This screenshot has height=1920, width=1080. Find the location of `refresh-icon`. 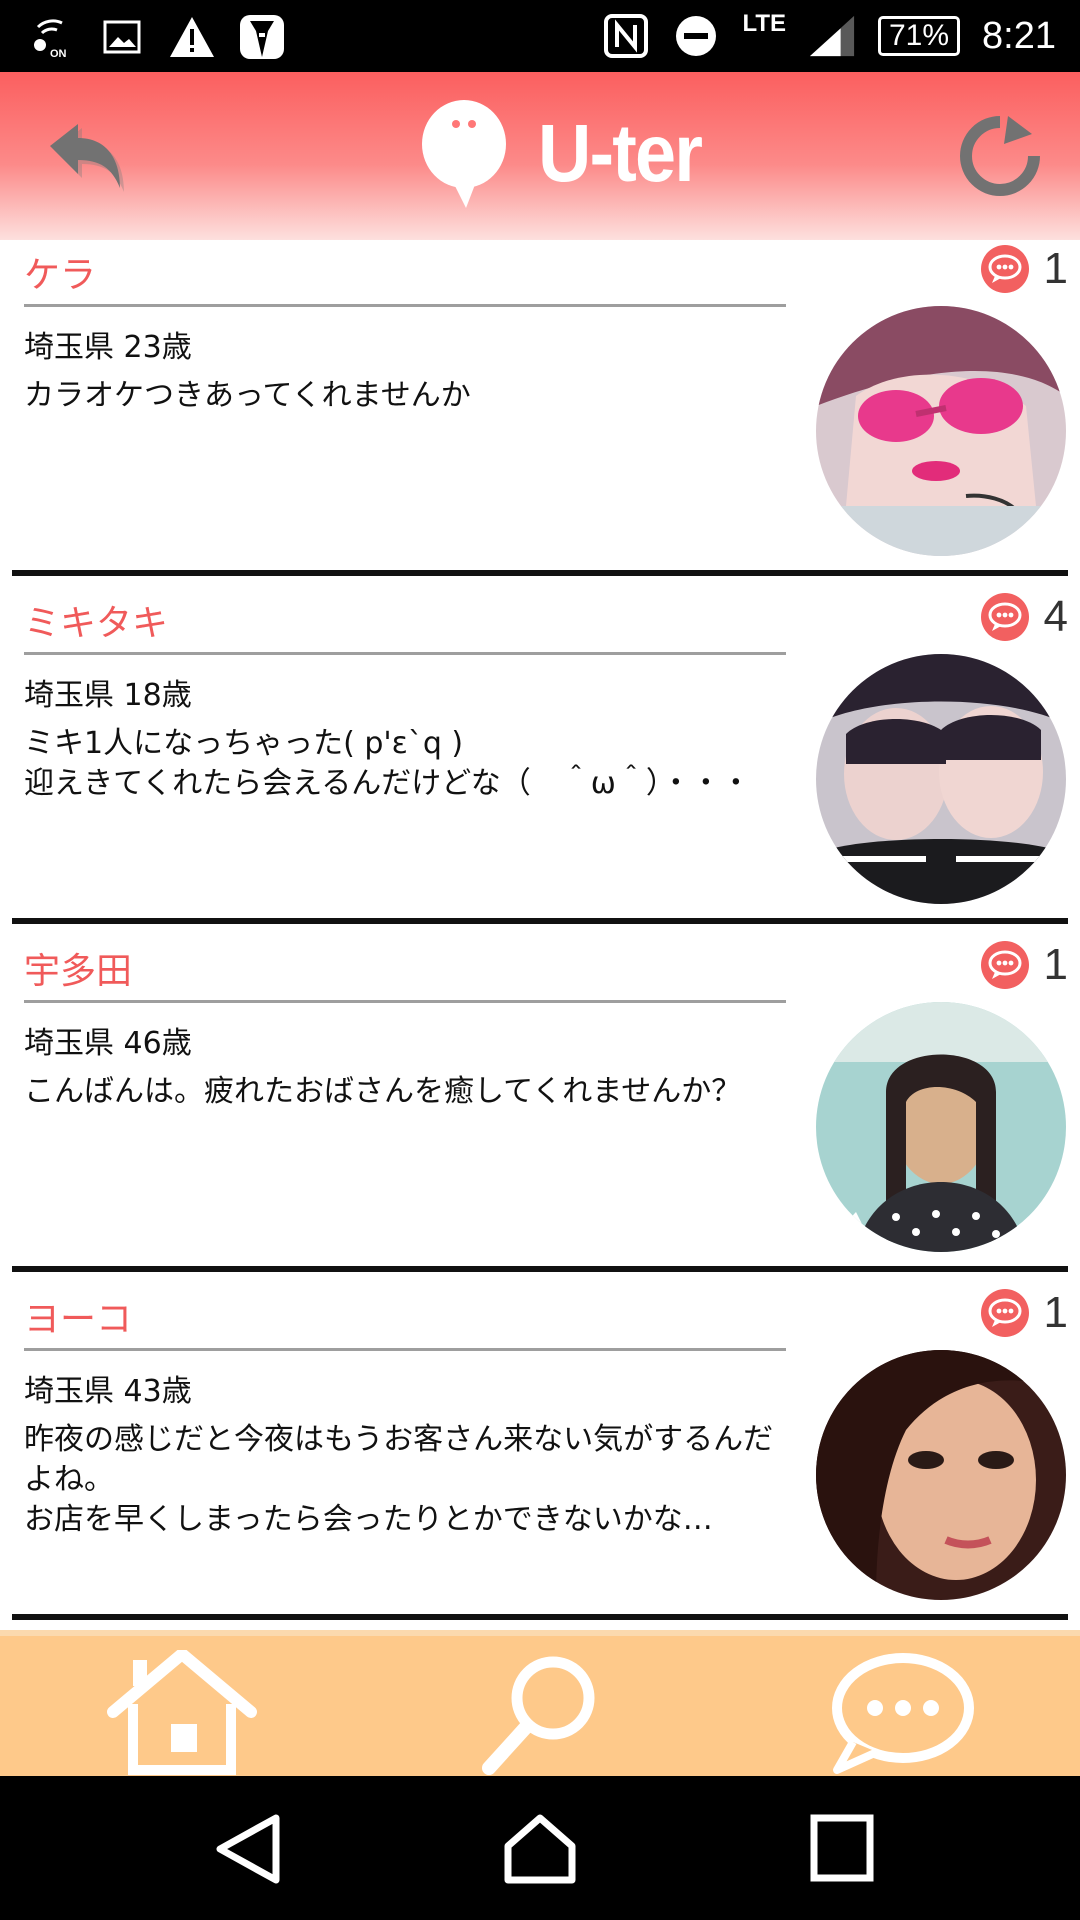

refresh-icon is located at coordinates (1000, 156).